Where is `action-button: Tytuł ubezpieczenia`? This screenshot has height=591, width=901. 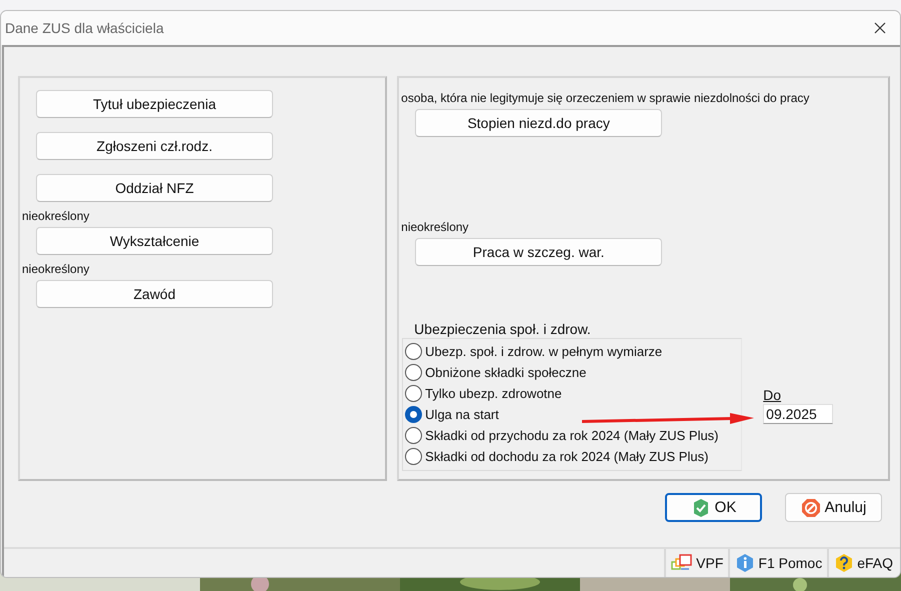
action-button: Tytuł ubezpieczenia is located at coordinates (154, 104).